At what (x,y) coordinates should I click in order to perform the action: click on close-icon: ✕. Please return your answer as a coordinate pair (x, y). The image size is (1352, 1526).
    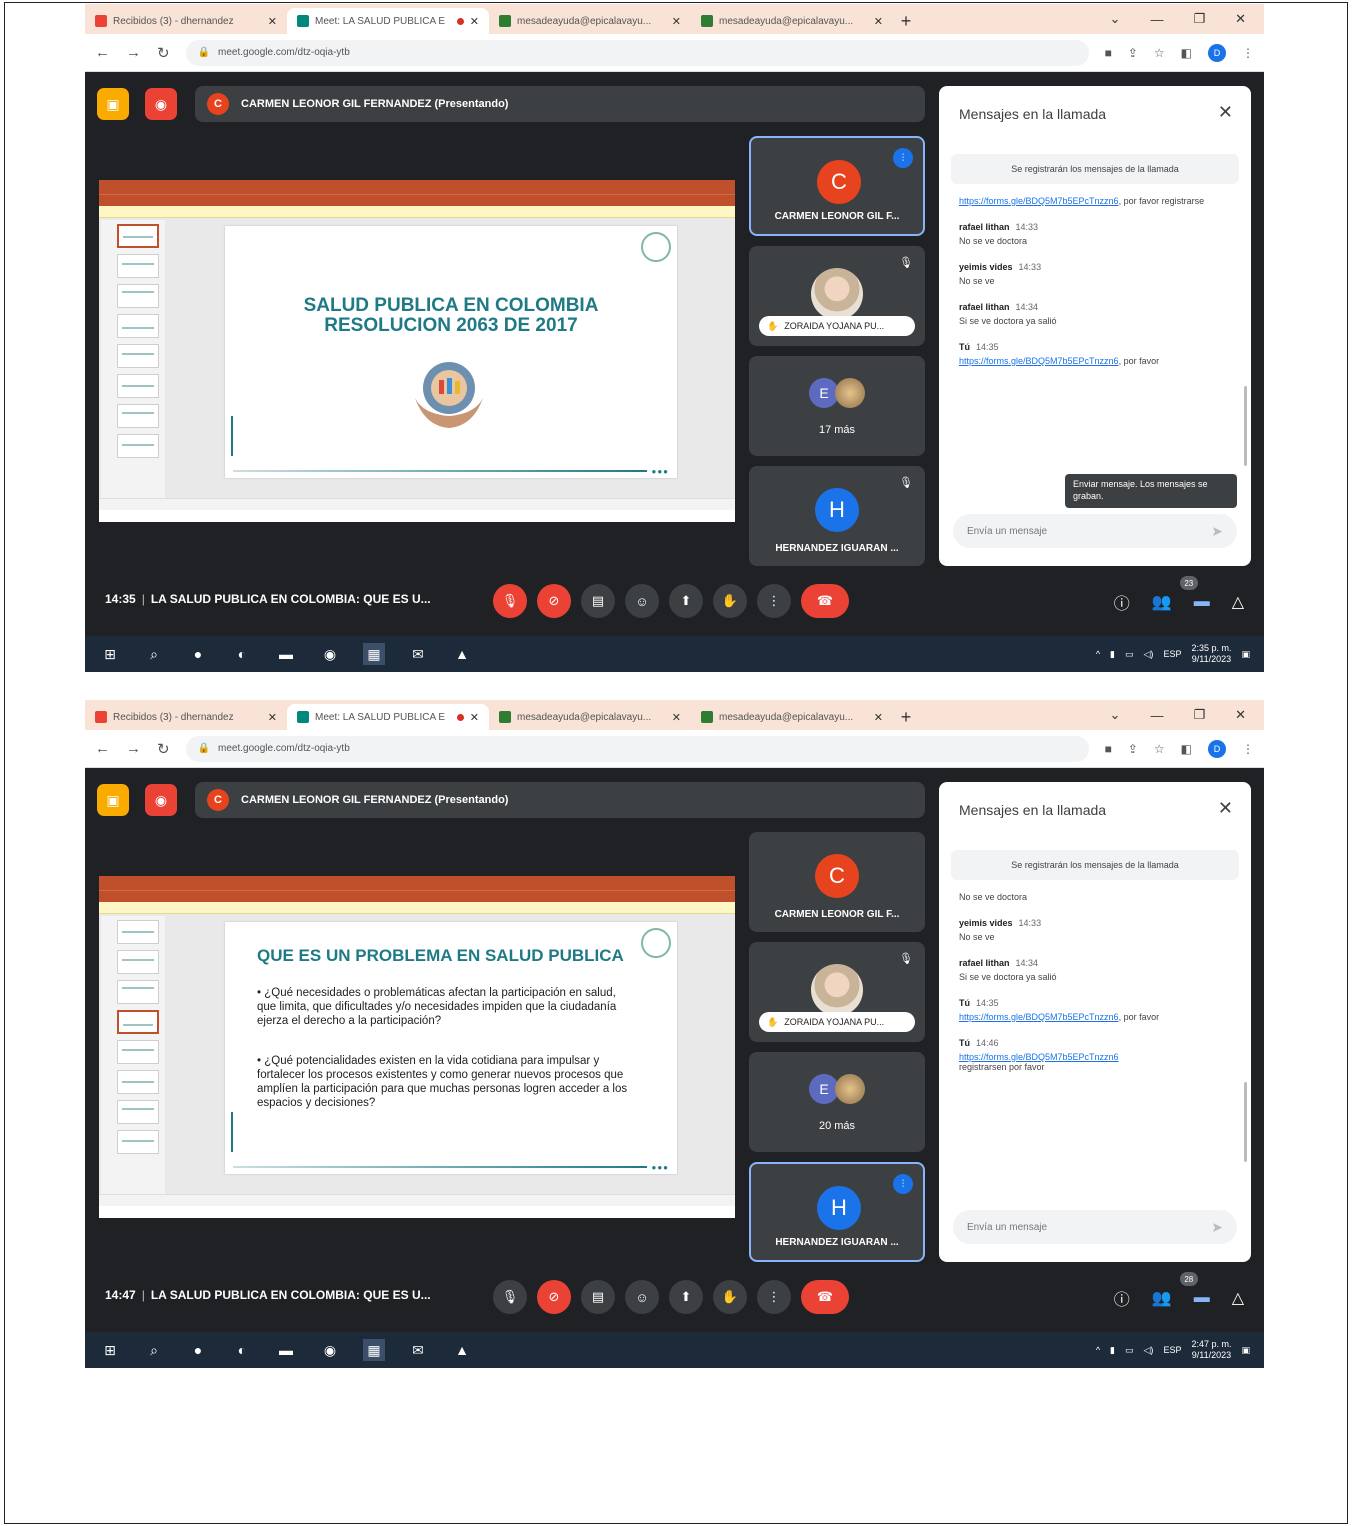
    Looking at the image, I should click on (1225, 112).